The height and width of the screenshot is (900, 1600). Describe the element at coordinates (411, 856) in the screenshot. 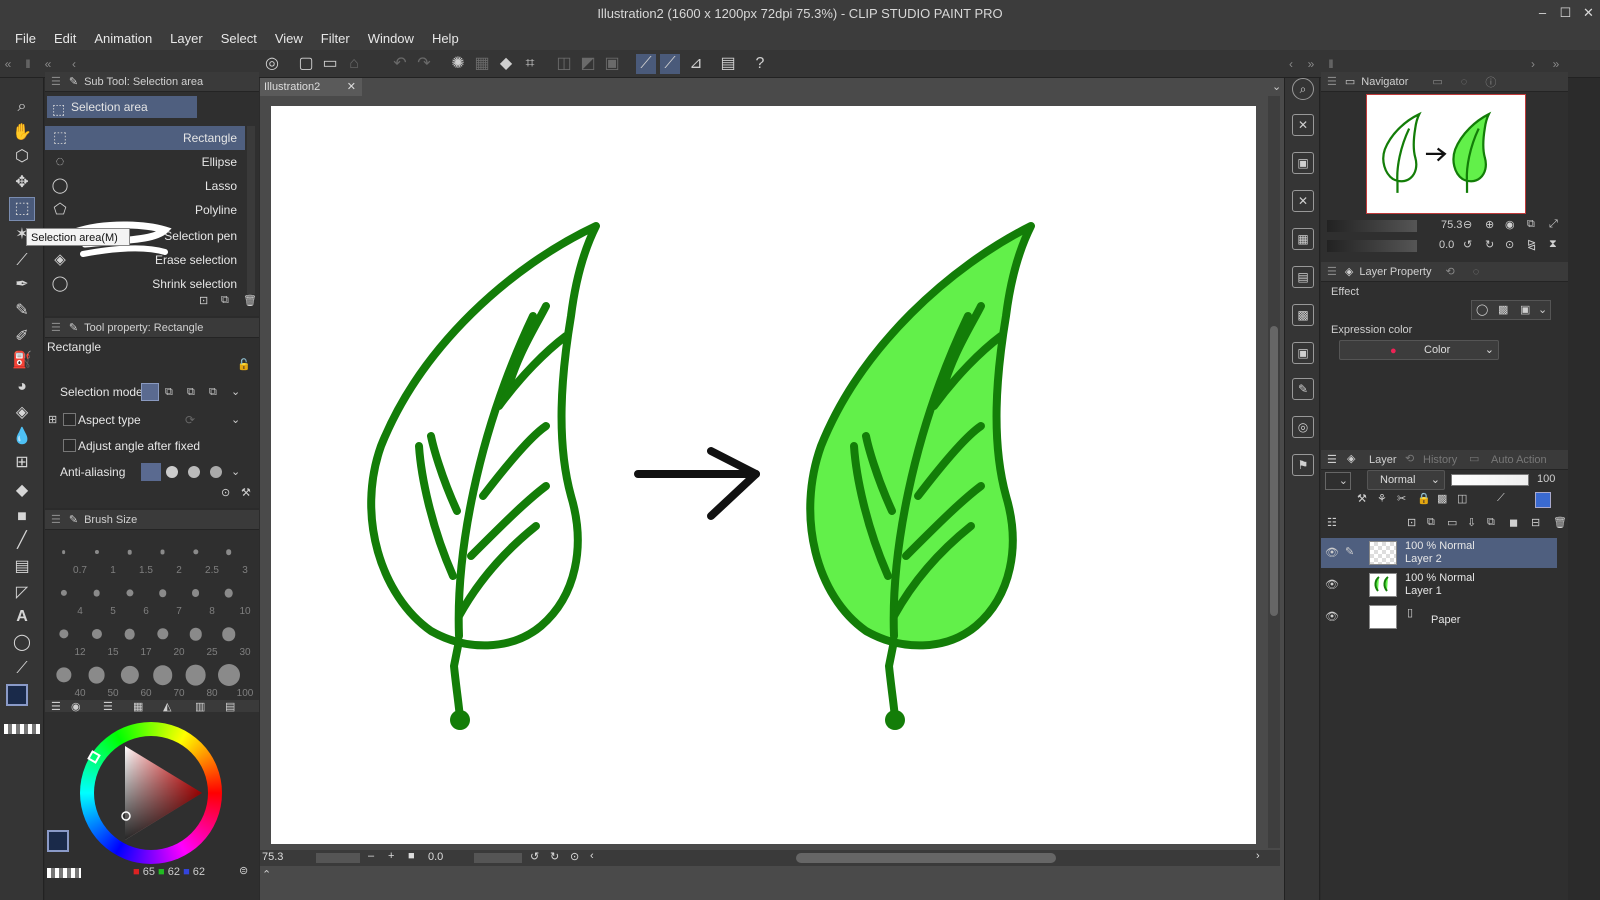

I see `fit-icon: ■` at that location.